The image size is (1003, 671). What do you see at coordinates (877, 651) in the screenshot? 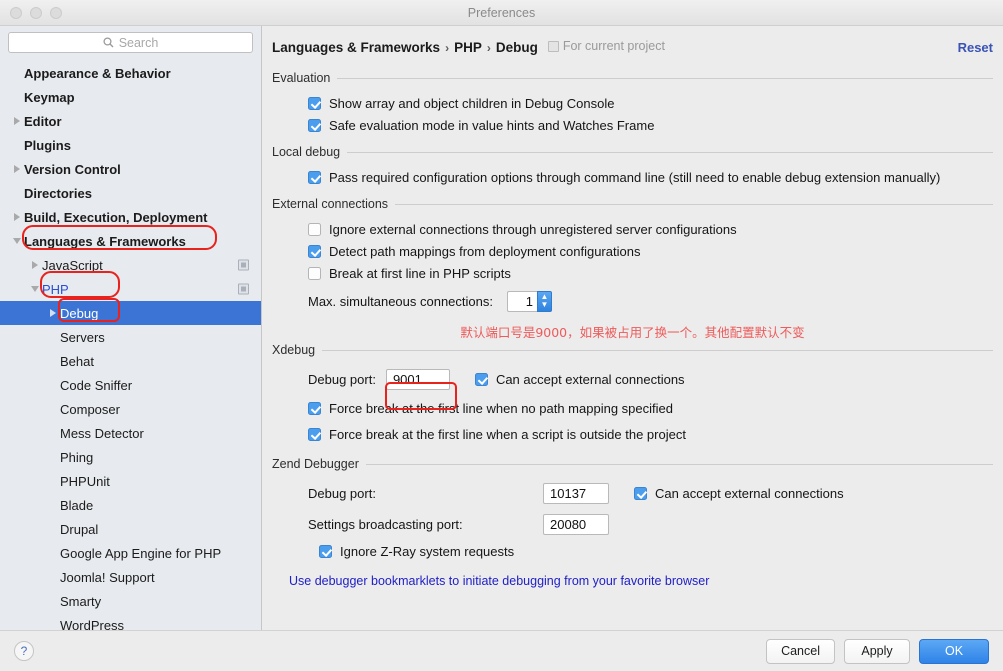
I see `apply-button: Apply` at bounding box center [877, 651].